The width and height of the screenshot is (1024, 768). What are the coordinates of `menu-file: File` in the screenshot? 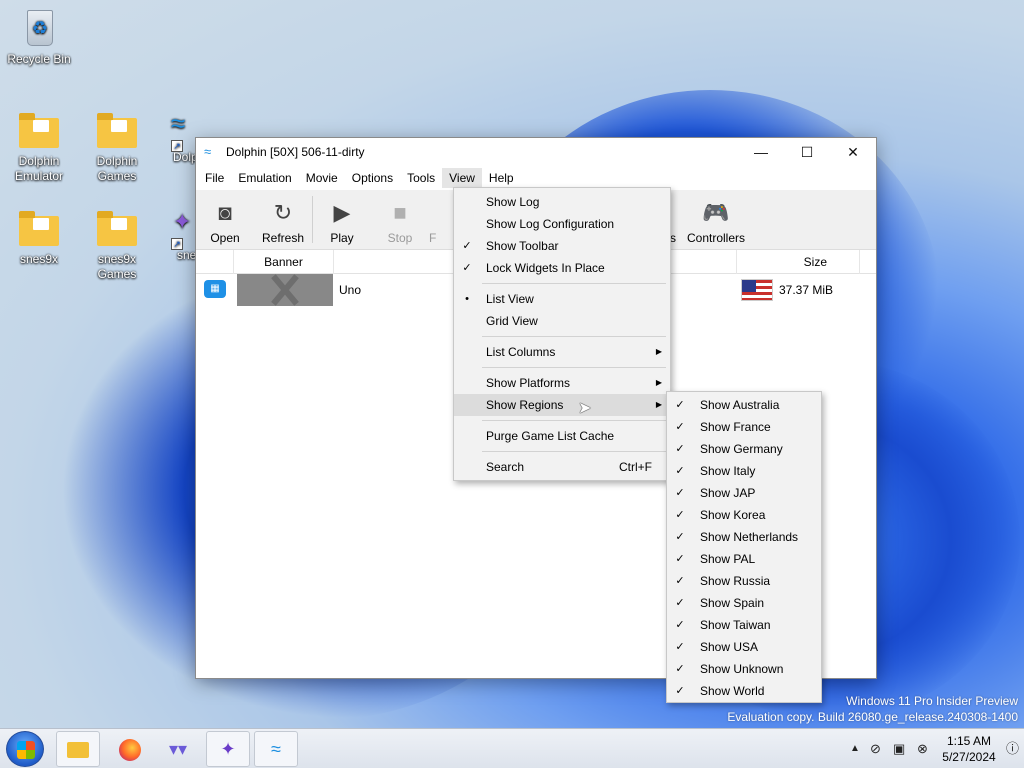 It's located at (214, 178).